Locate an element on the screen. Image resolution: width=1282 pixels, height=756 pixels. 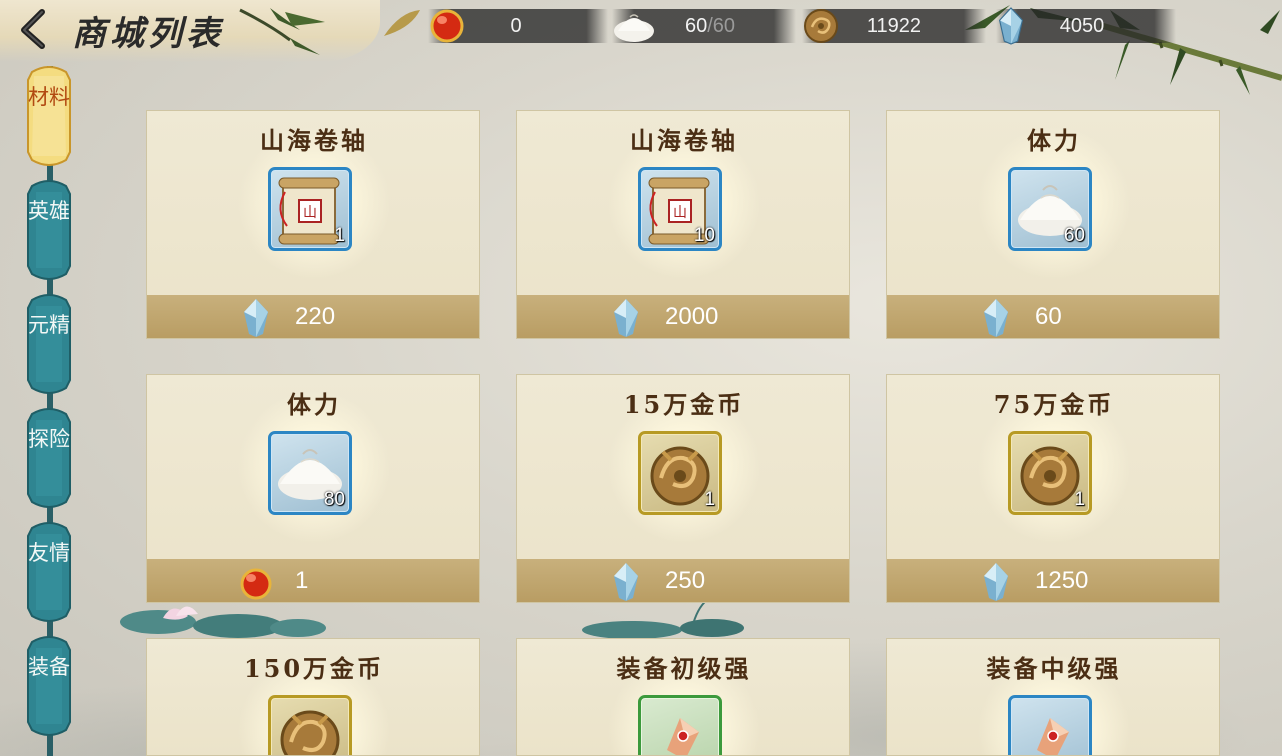
back-arrow-icon is located at coordinates (33, 29).